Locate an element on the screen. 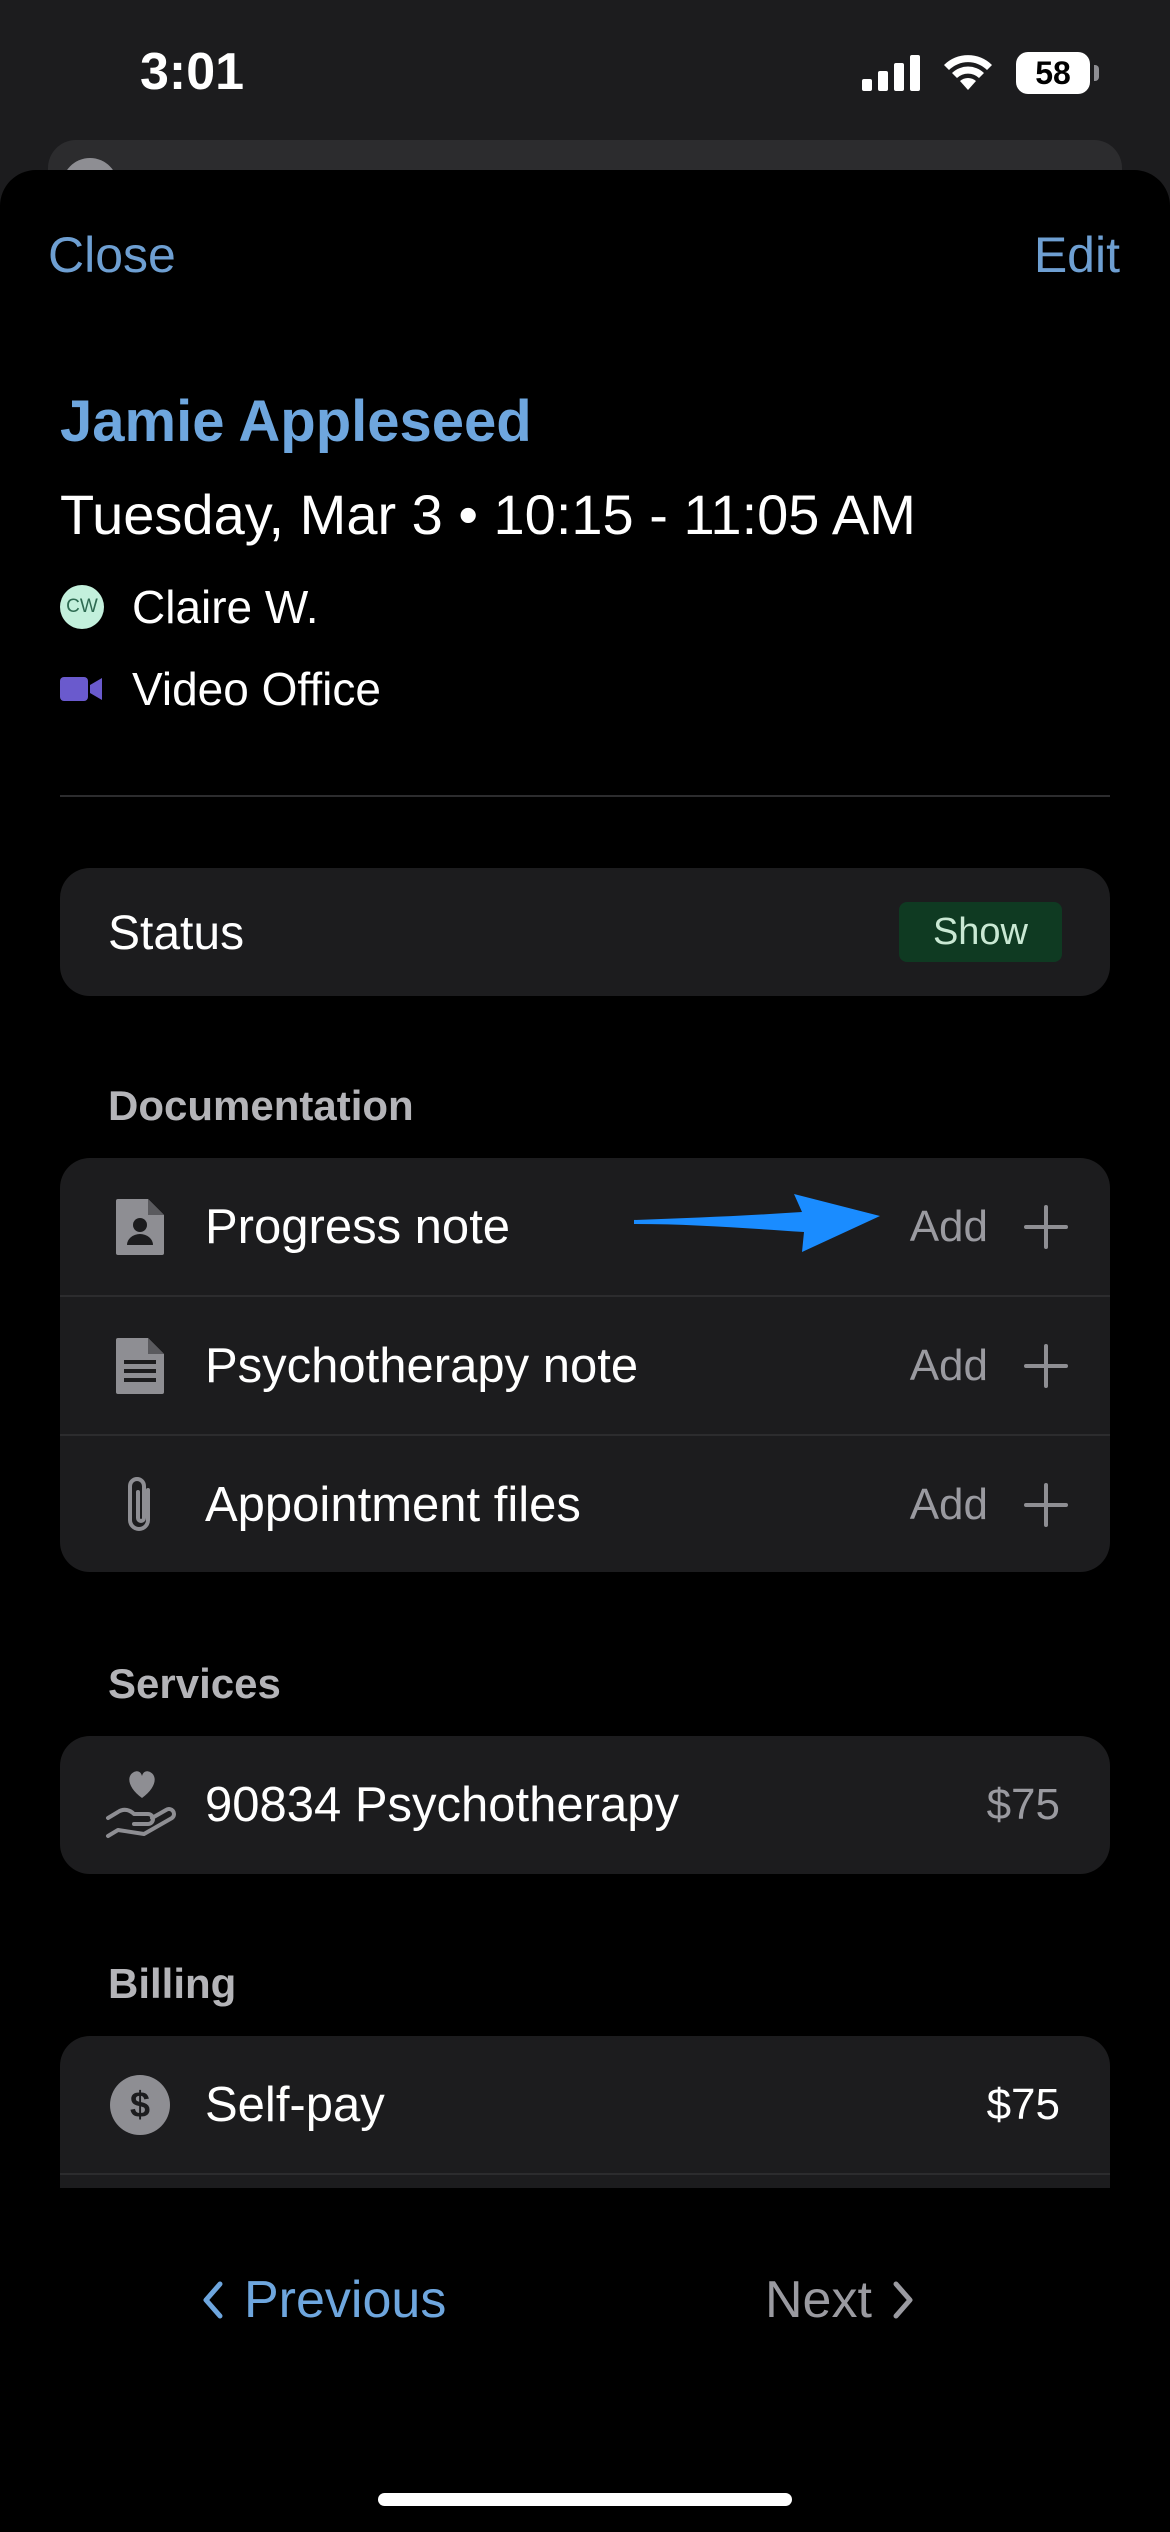 The height and width of the screenshot is (2532, 1170). documentation-card: Progress note Add Psychotherapy note Add is located at coordinates (585, 1365).